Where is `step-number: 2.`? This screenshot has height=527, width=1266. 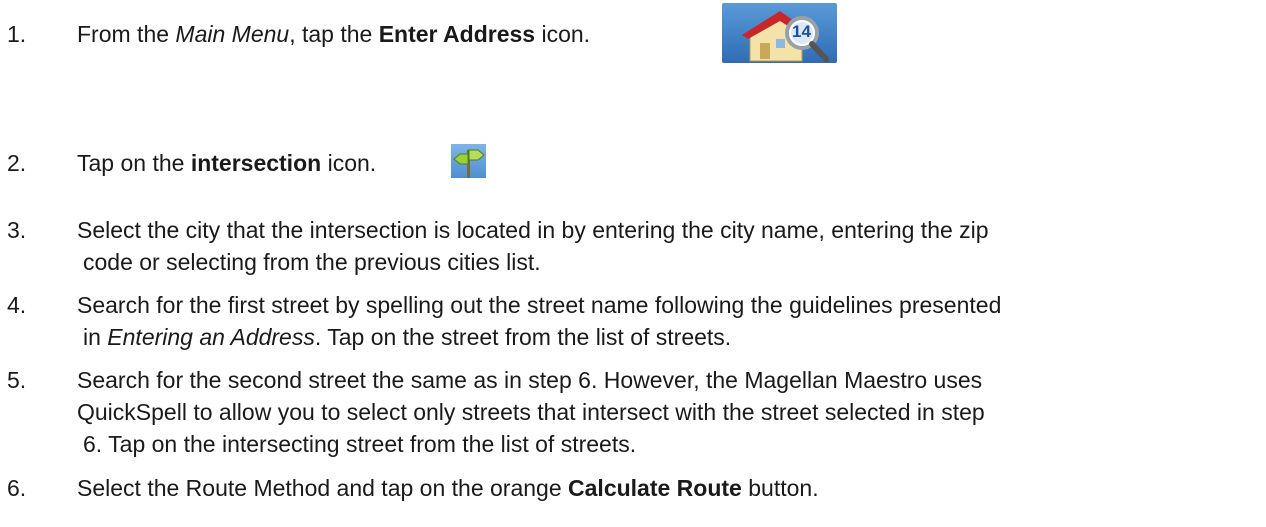 step-number: 2. is located at coordinates (17, 163).